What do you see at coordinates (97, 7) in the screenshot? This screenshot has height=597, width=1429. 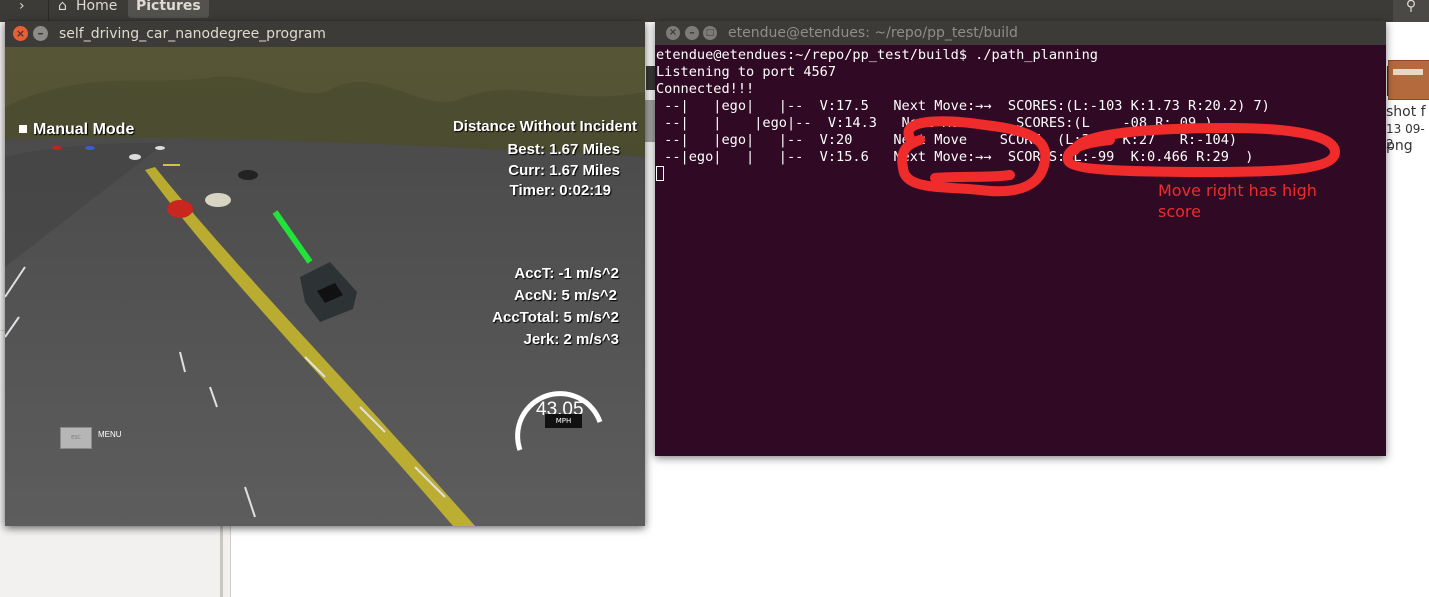 I see `breadcrumb-home-label: Home` at bounding box center [97, 7].